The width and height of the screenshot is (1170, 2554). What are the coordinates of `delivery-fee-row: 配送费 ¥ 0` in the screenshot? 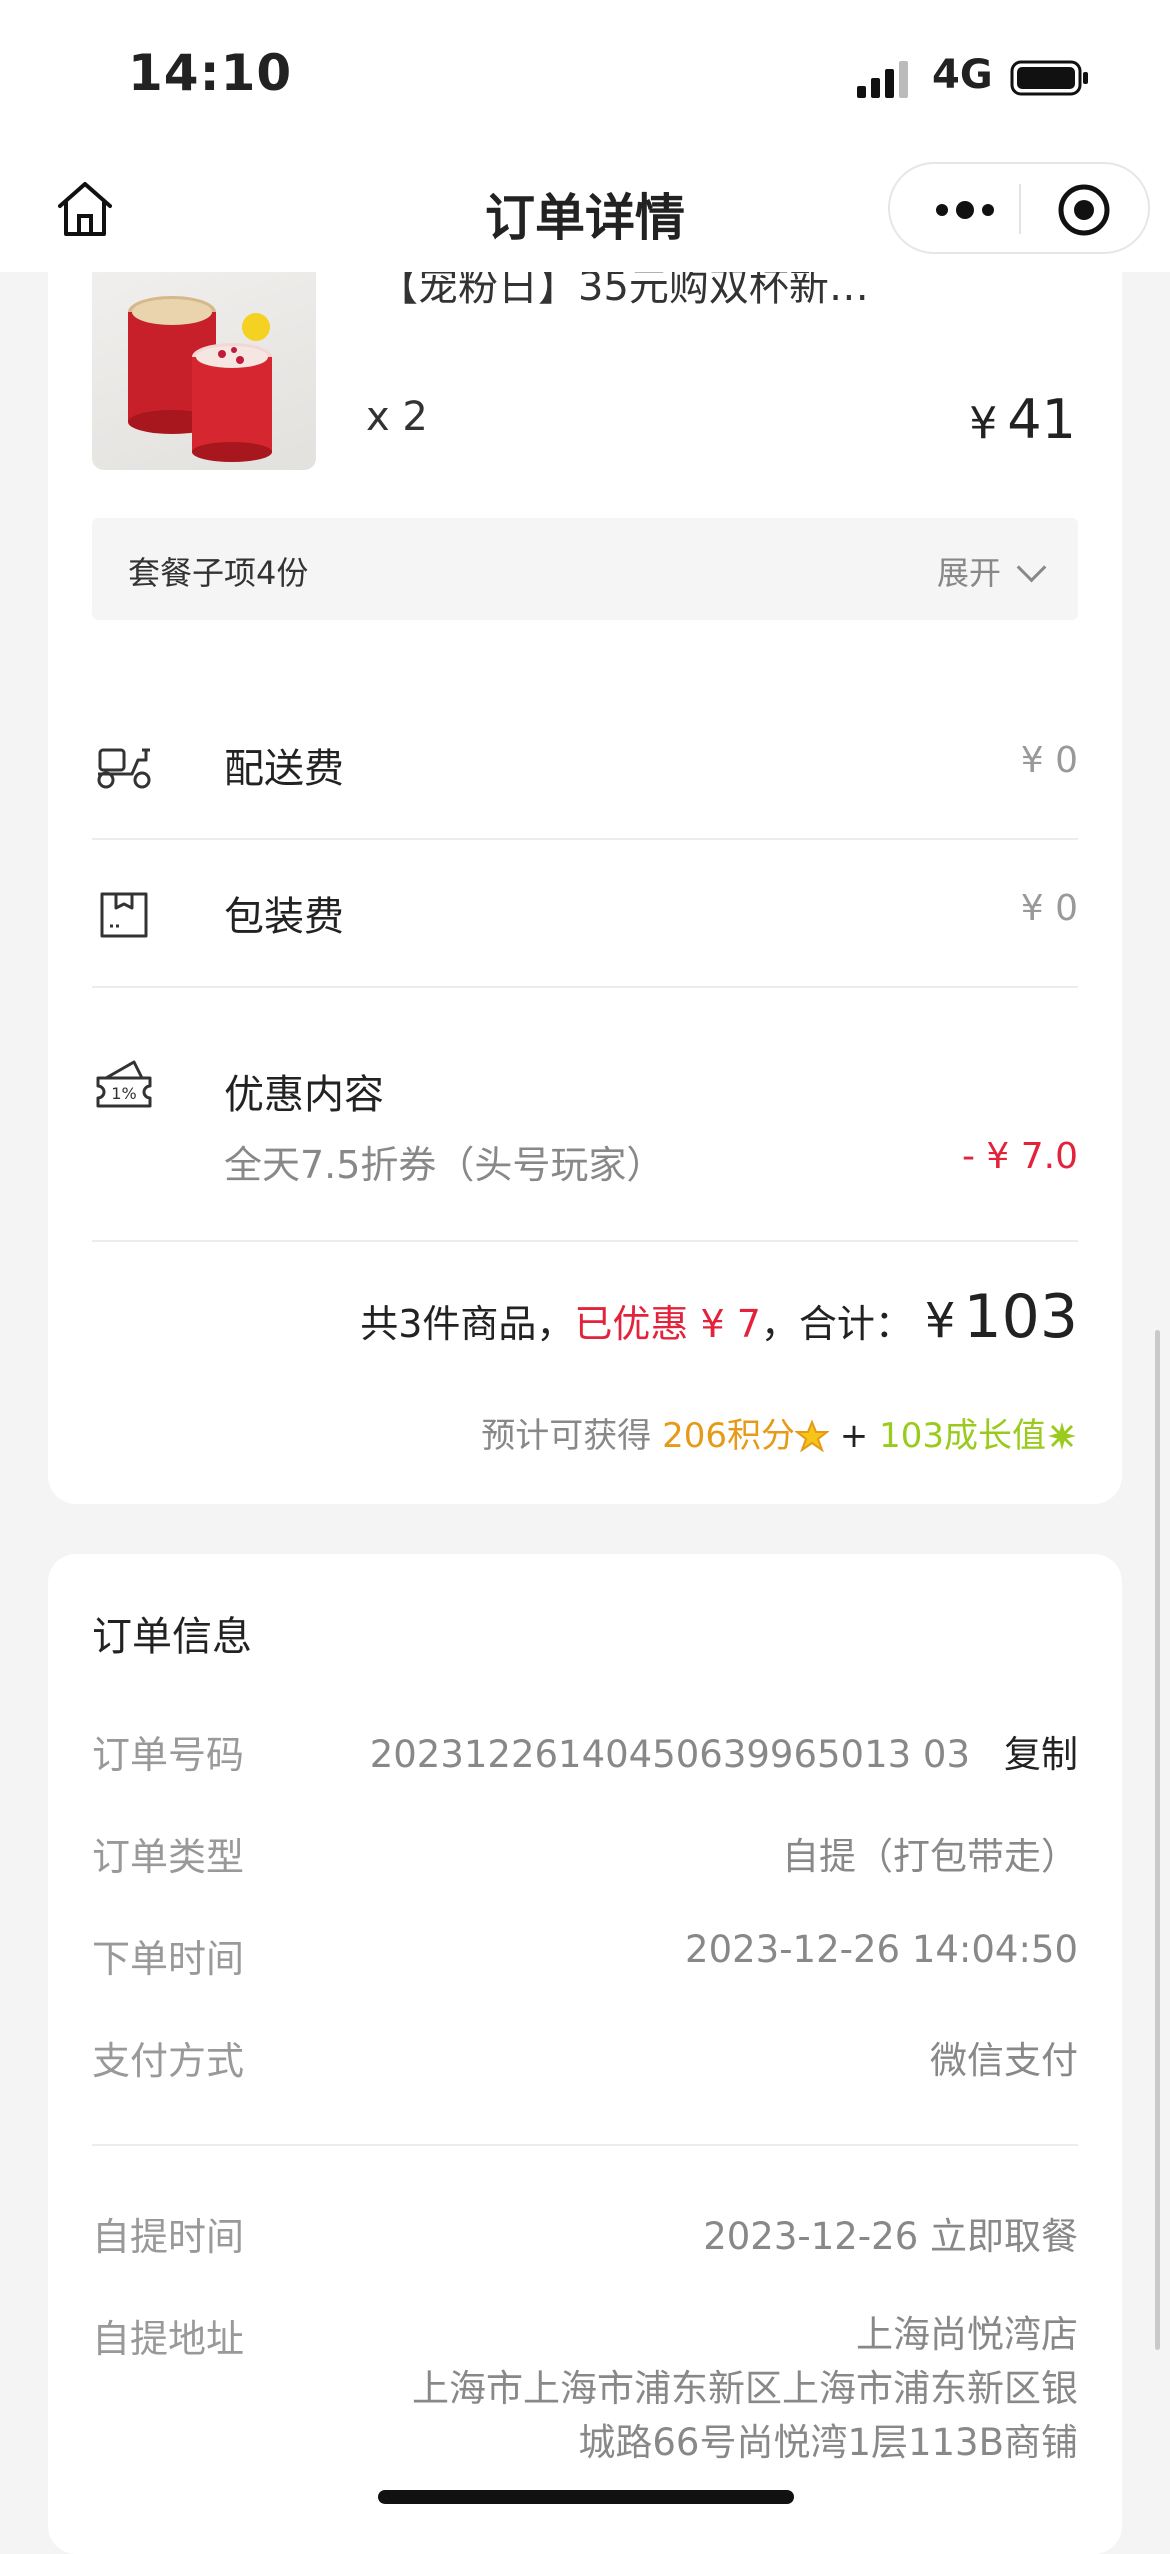 It's located at (585, 766).